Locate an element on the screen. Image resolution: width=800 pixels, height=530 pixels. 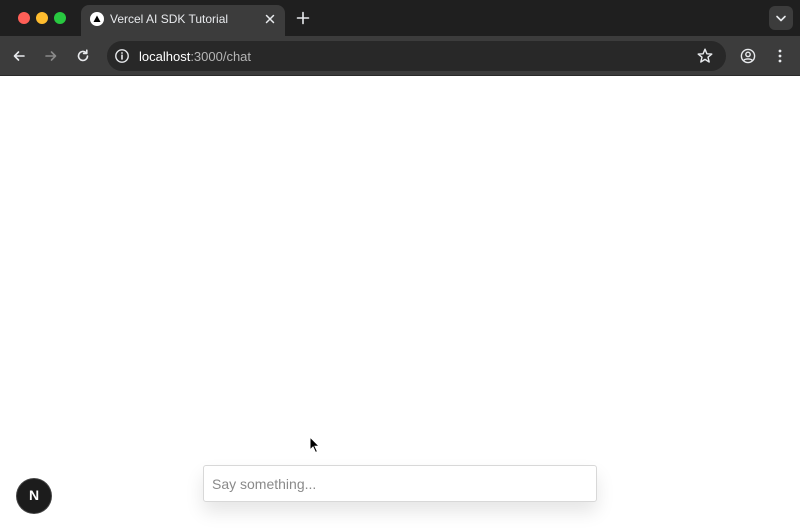
minimize-window-button is located at coordinates (42, 18).